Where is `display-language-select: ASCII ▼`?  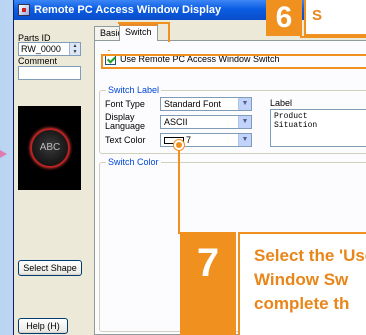 display-language-select: ASCII ▼ is located at coordinates (206, 122).